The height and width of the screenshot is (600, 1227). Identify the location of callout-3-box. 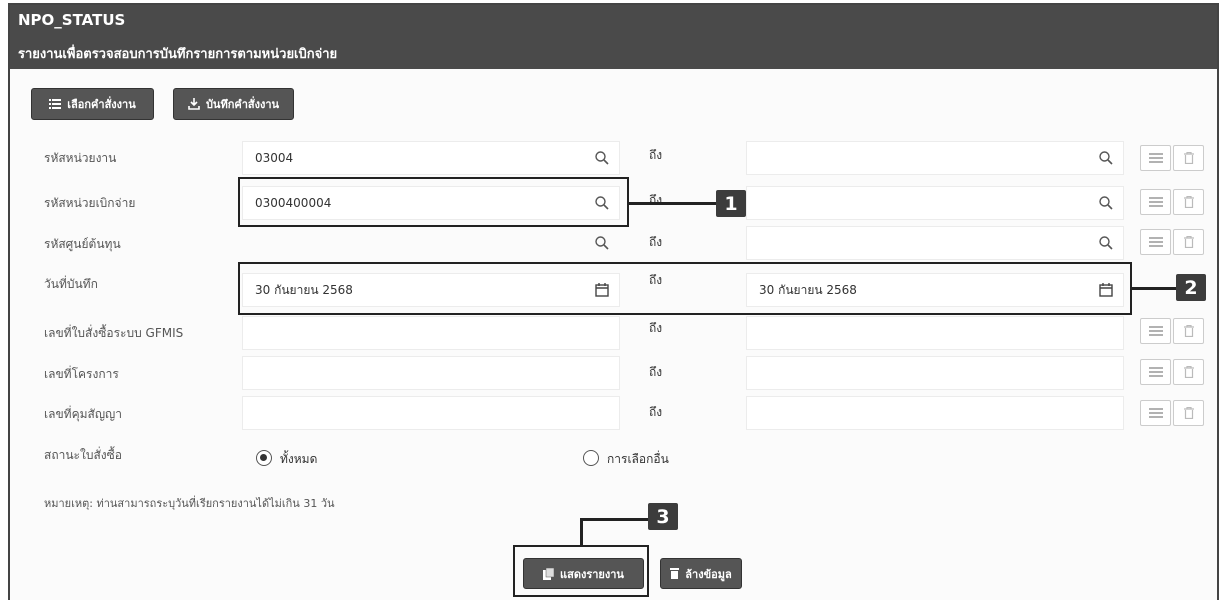
(581, 571).